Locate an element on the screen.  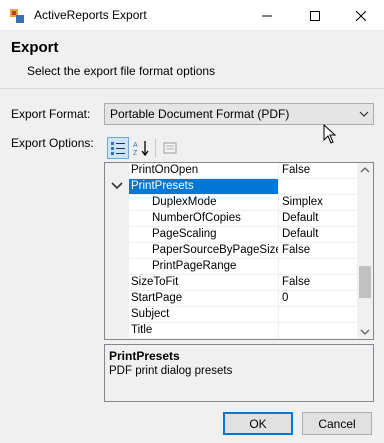
activereports-icon is located at coordinates (17, 16).